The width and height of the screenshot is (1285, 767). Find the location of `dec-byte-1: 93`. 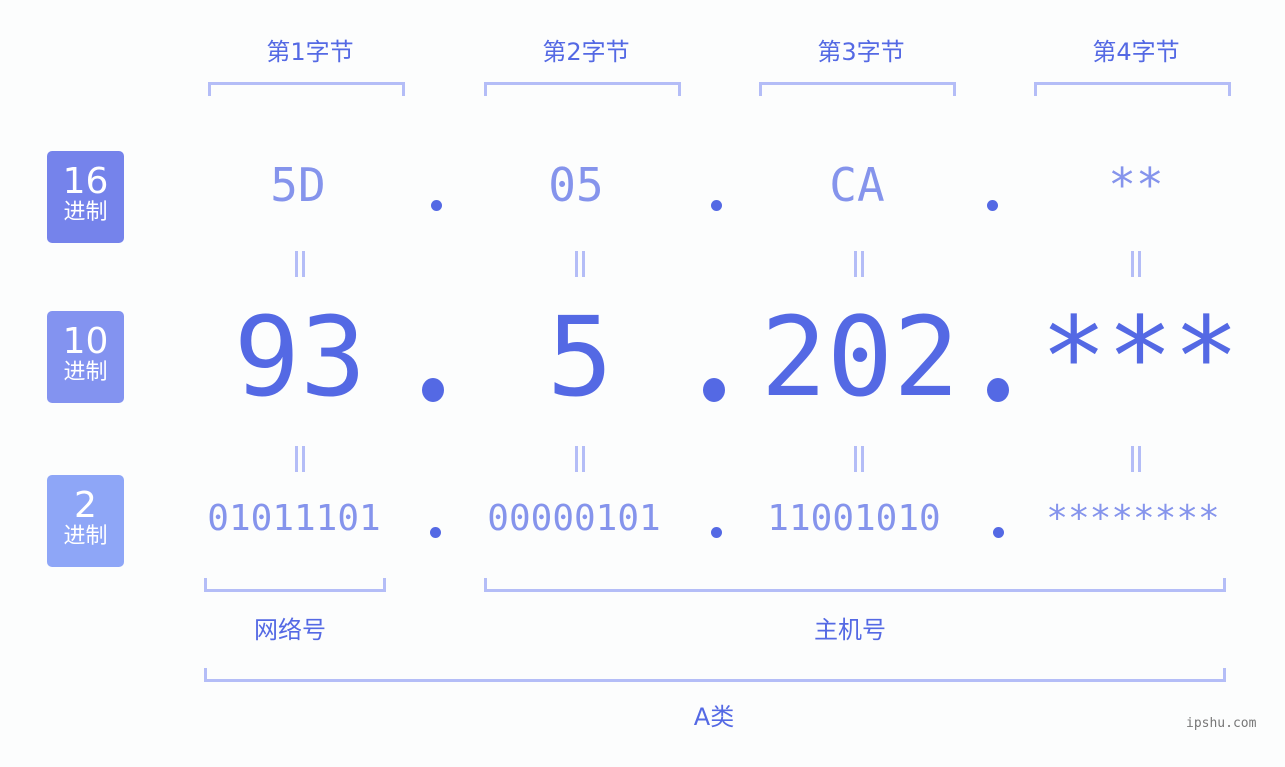

dec-byte-1: 93 is located at coordinates (300, 357).